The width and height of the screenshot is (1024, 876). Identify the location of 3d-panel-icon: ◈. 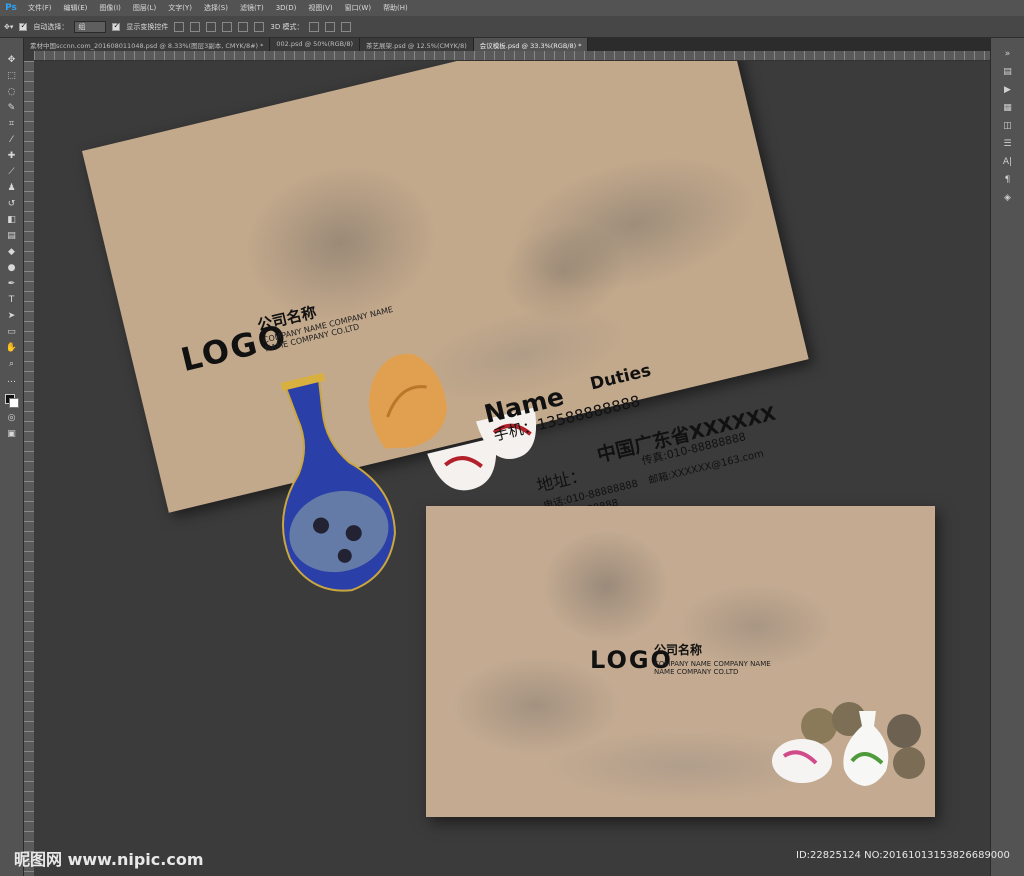
(1008, 198).